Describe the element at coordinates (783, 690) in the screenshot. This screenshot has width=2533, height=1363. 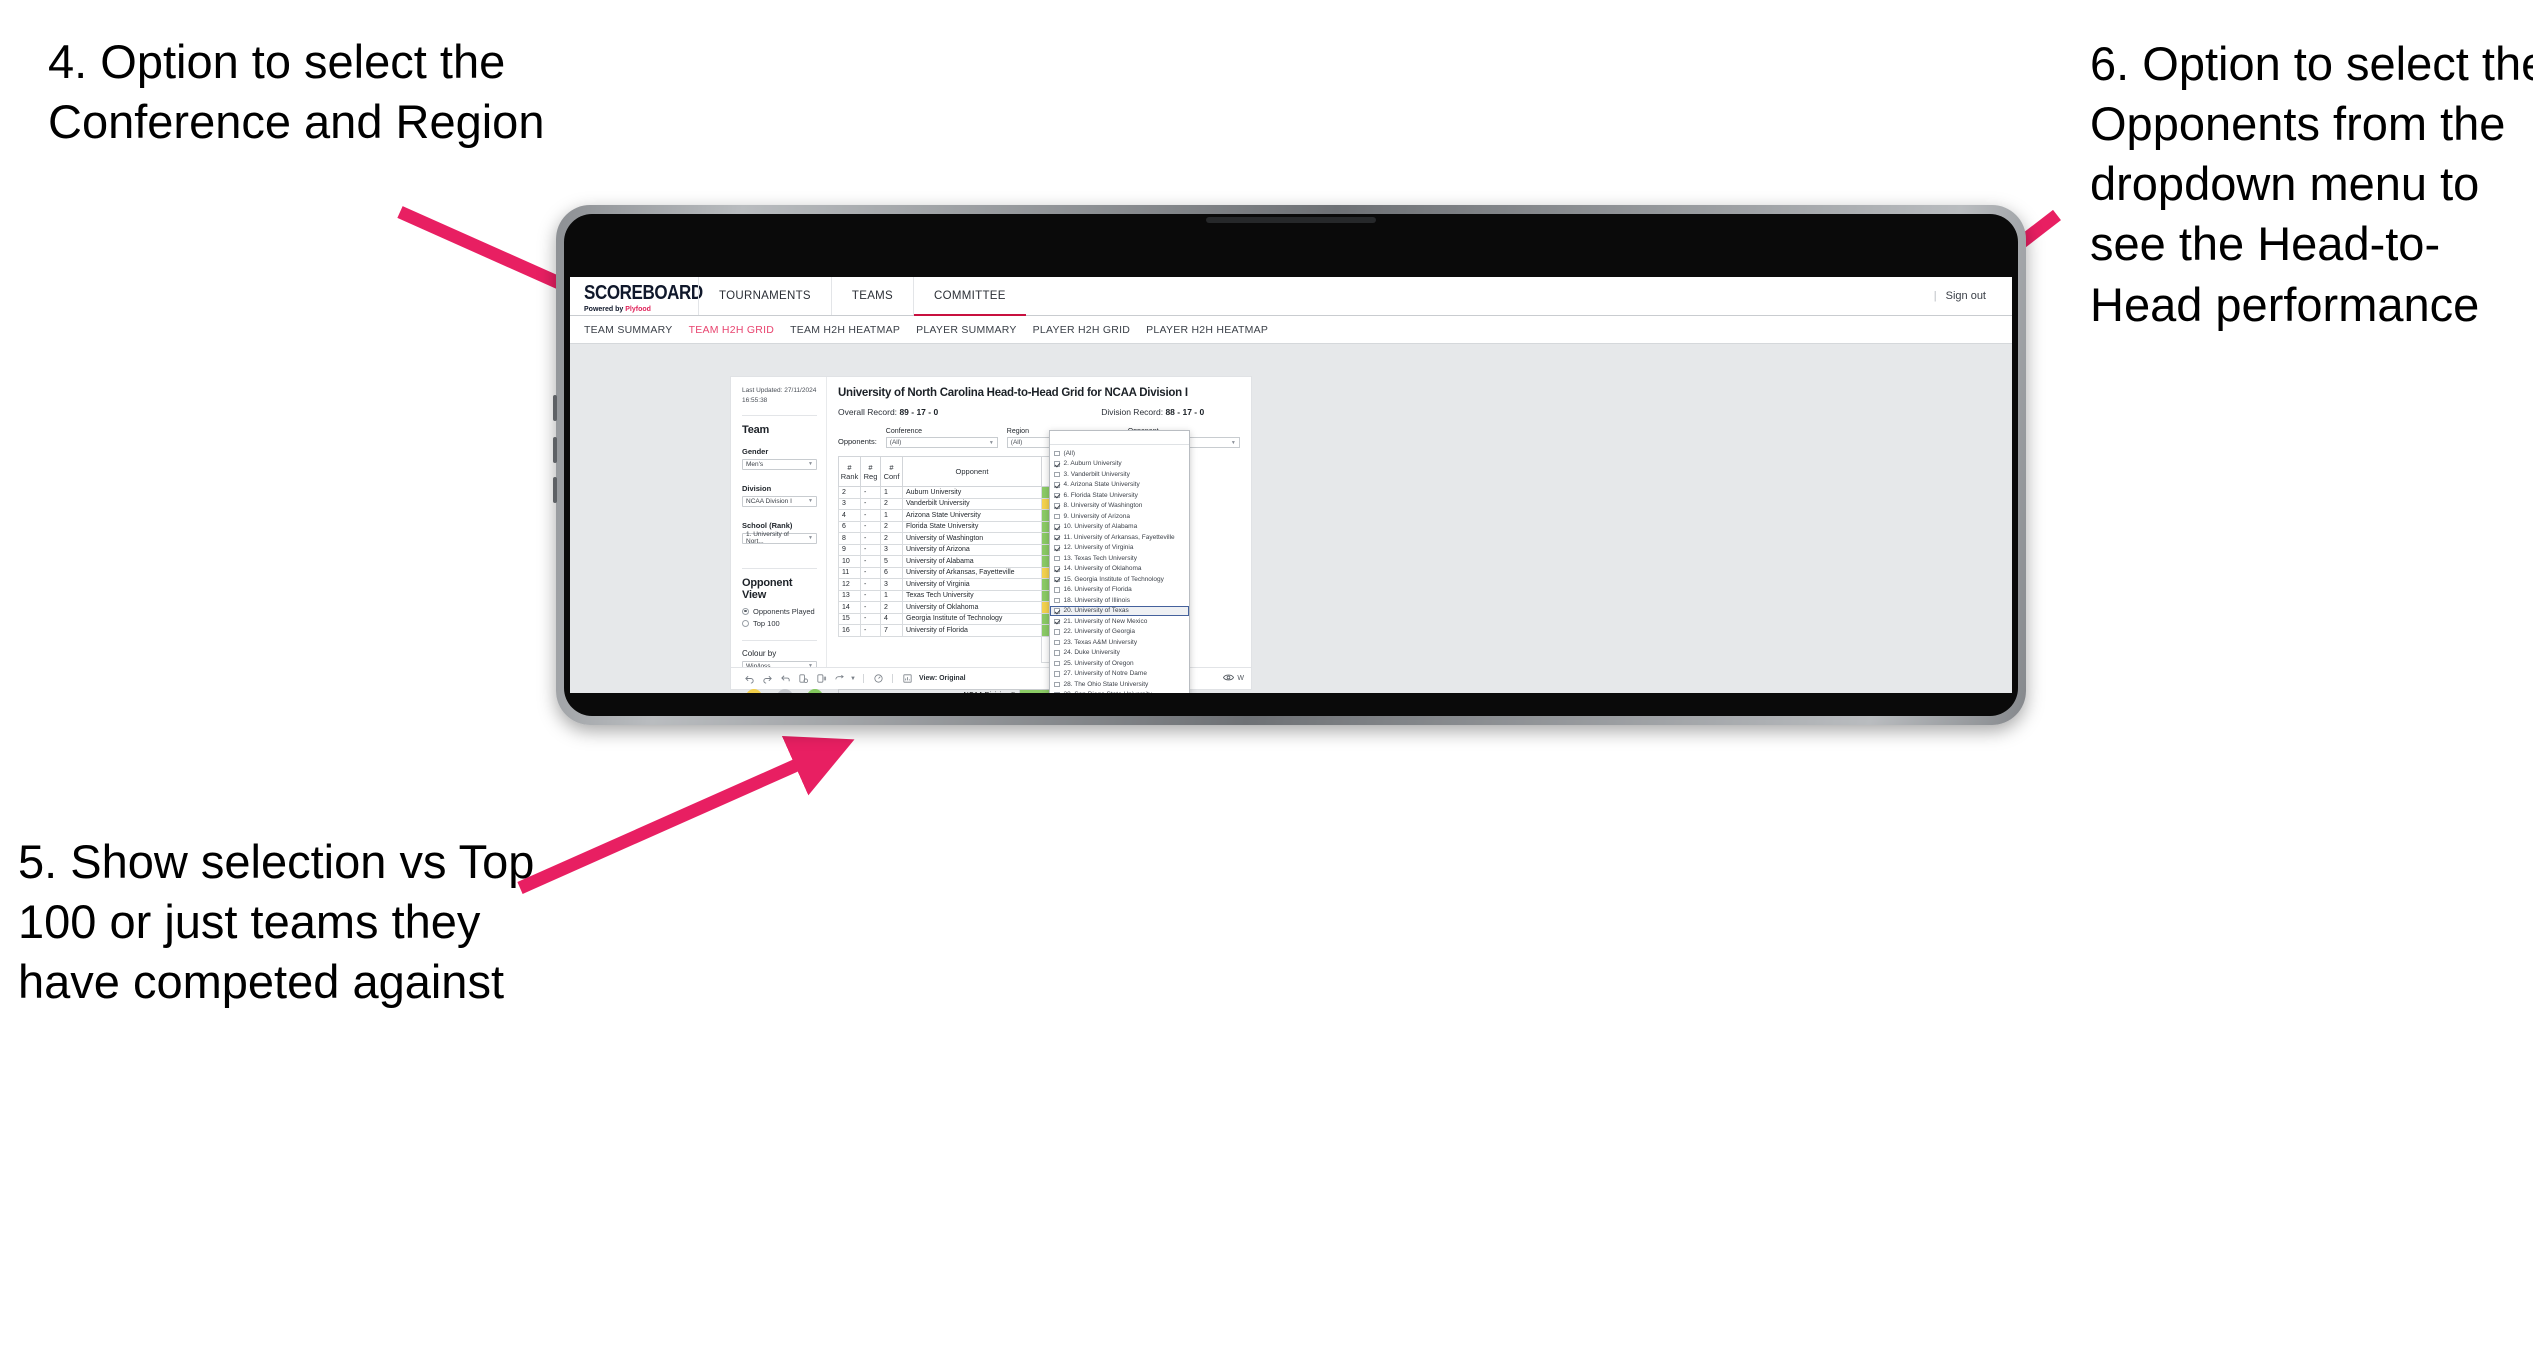
I see `colour-legend: Down Level Up` at that location.